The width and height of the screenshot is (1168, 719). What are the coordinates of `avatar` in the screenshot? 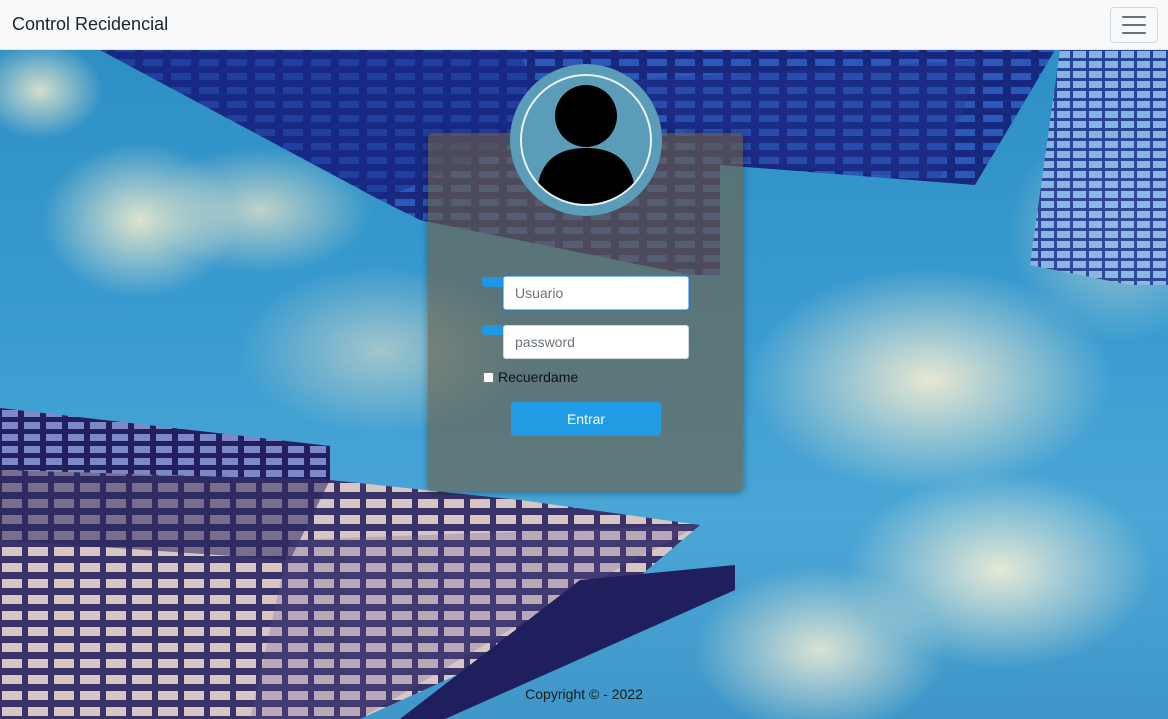 It's located at (586, 140).